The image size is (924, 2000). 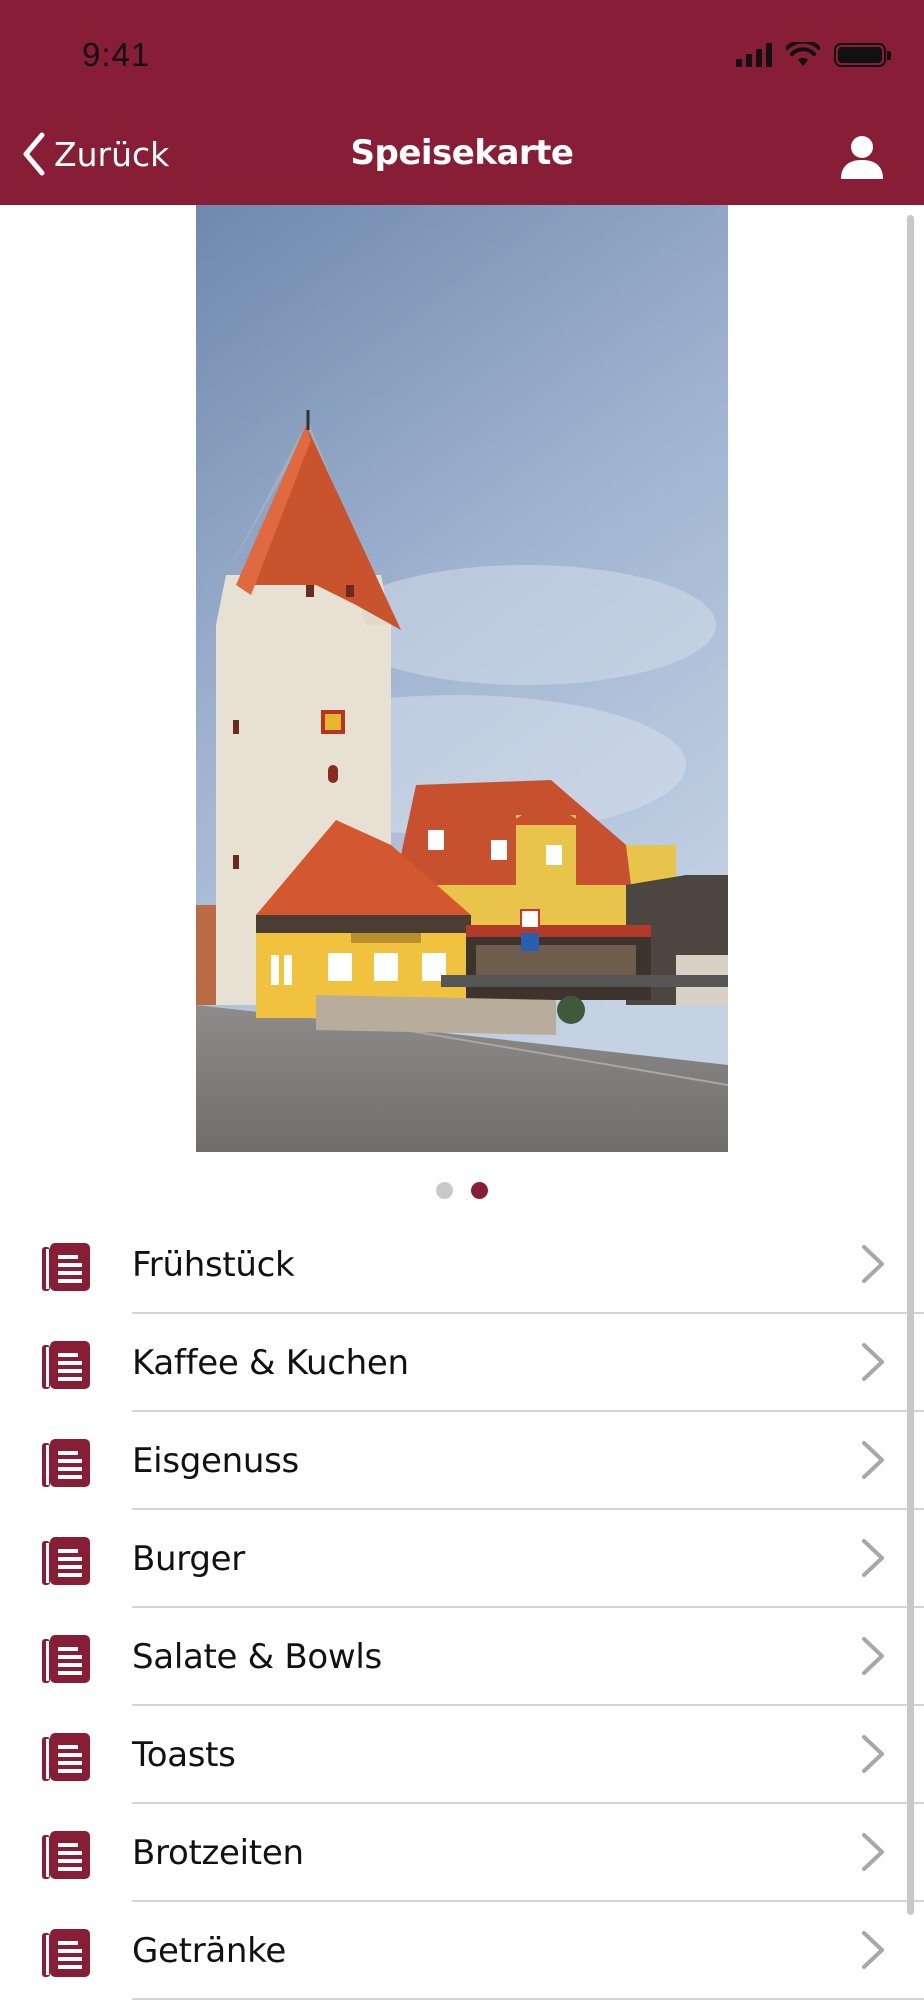 I want to click on menu-item-label: Eisgenuss, so click(x=215, y=1461).